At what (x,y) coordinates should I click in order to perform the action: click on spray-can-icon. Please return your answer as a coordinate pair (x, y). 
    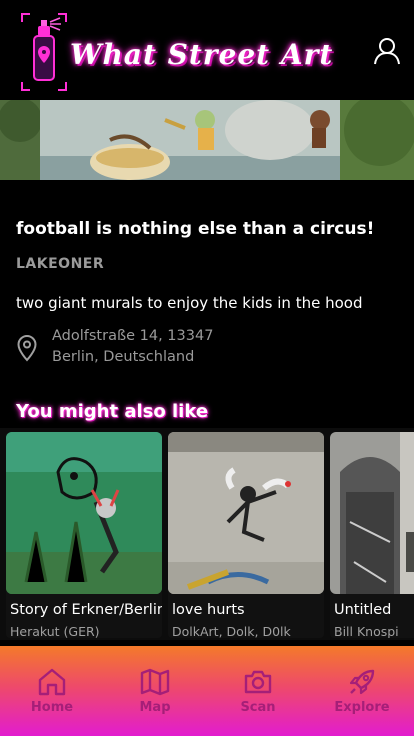
    Looking at the image, I should click on (44, 52).